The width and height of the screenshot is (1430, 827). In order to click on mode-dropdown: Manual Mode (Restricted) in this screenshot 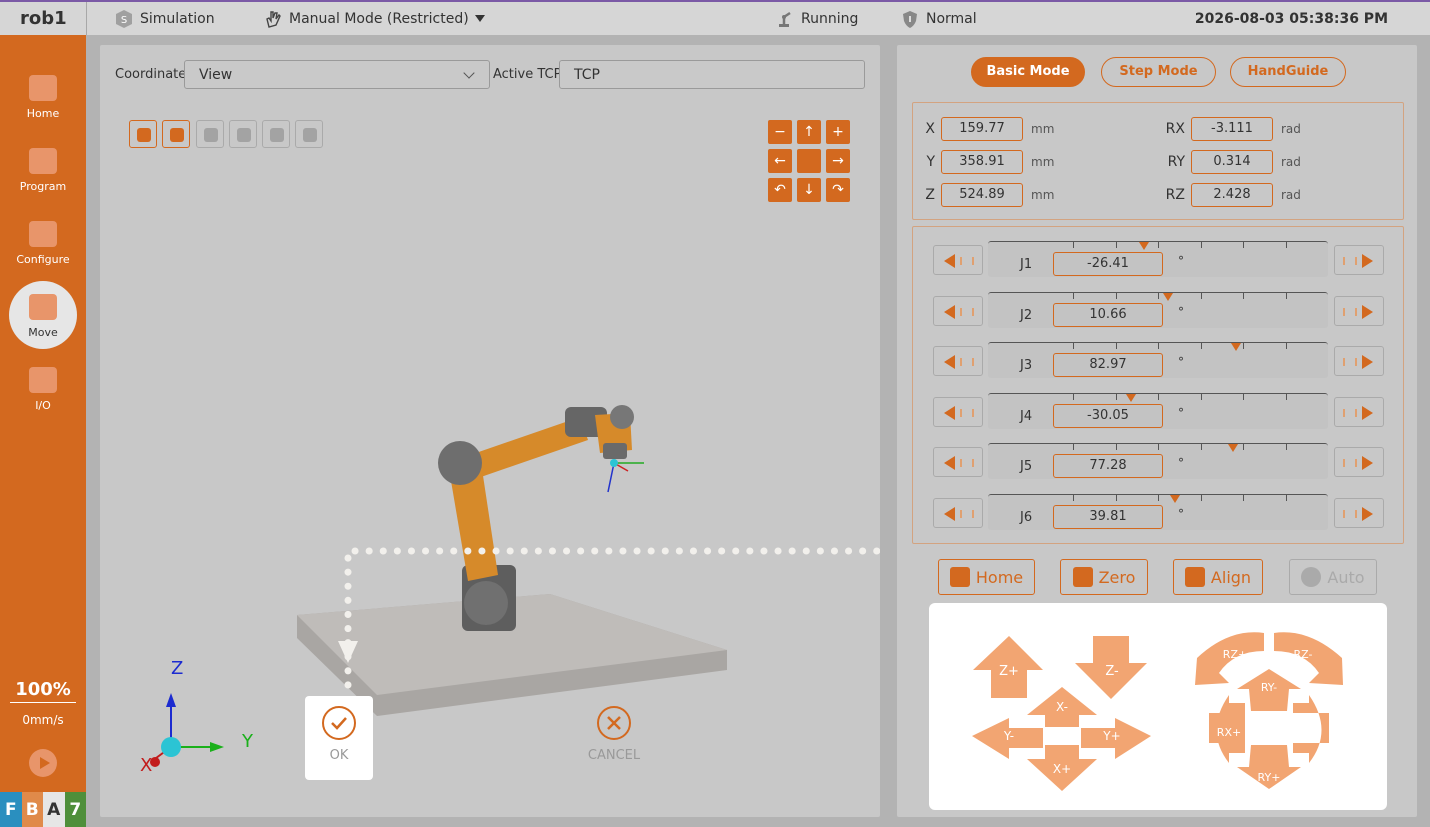, I will do `click(374, 18)`.